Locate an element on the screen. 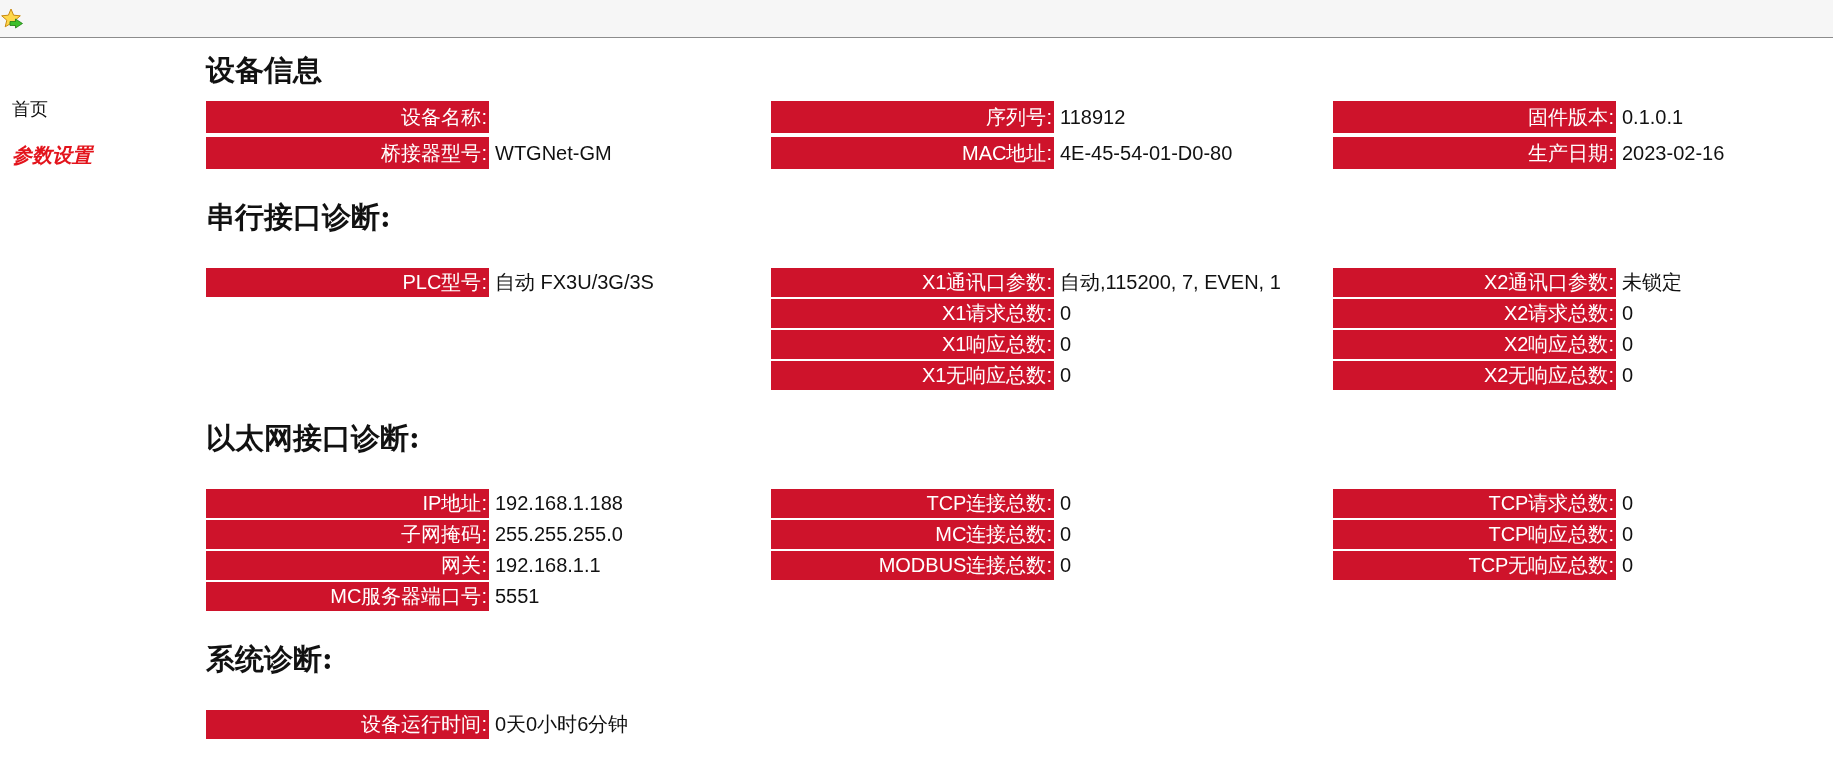 The height and width of the screenshot is (765, 1833). field-label: X2响应总数: is located at coordinates (1474, 344).